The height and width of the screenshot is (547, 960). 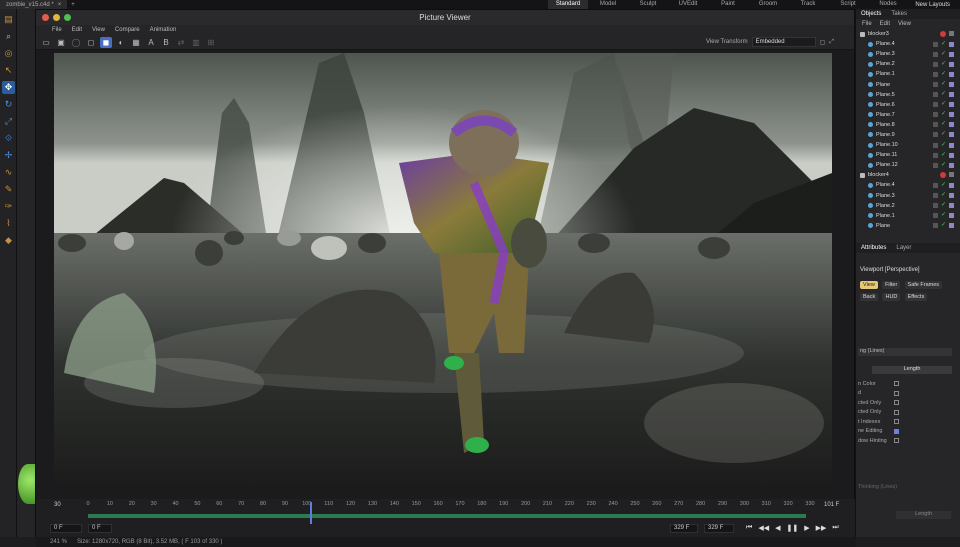 I want to click on channels-icon: ◐, so click(x=121, y=42).